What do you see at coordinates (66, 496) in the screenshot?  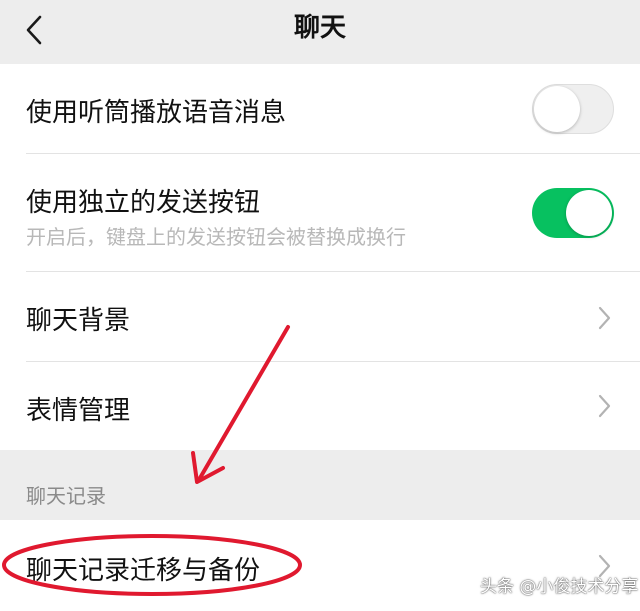 I see `section-title-chat-history: 聊天记录` at bounding box center [66, 496].